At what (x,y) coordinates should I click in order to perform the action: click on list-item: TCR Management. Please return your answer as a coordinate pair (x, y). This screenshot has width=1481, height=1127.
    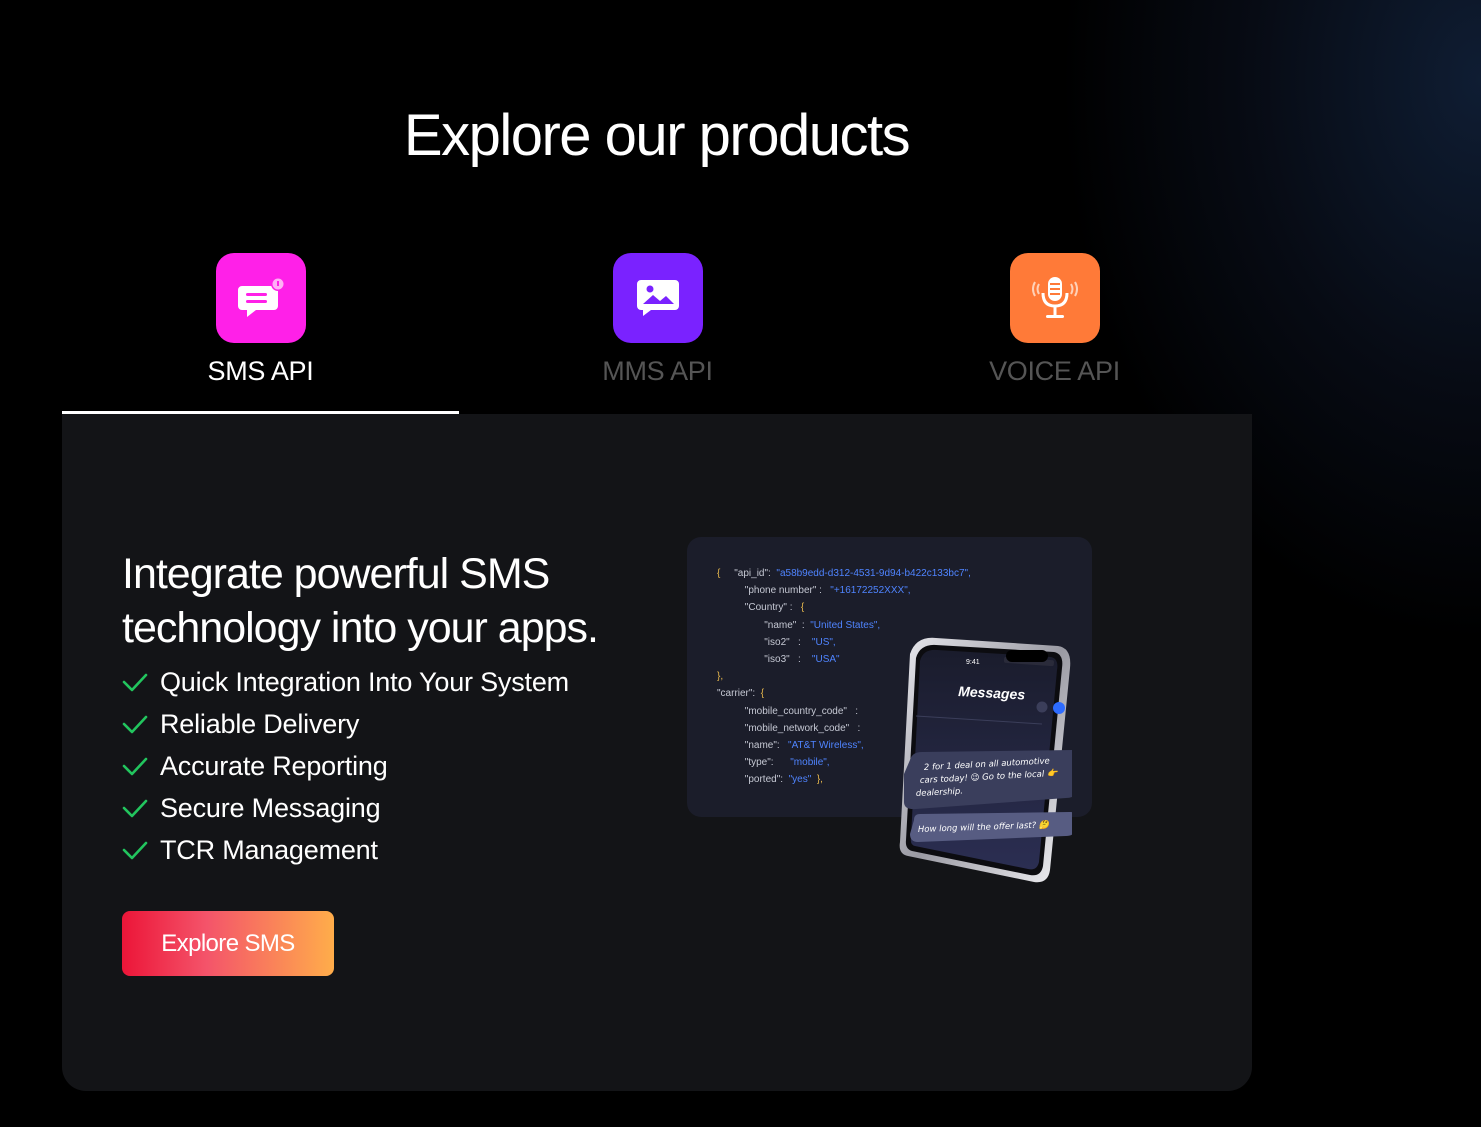
    Looking at the image, I should click on (345, 853).